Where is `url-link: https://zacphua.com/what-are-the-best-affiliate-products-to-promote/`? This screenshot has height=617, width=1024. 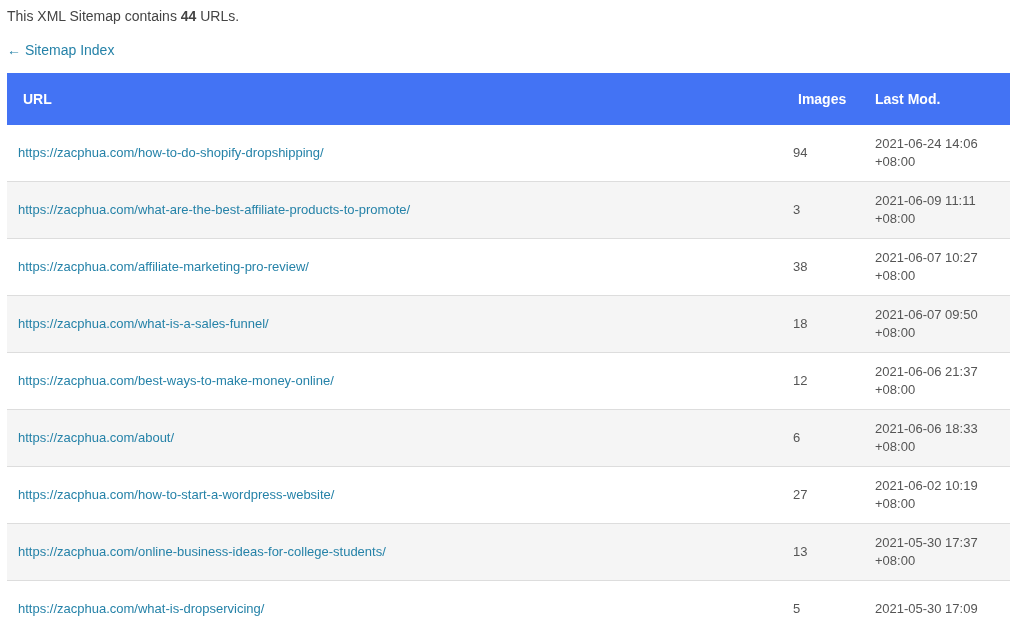 url-link: https://zacphua.com/what-are-the-best-affiliate-products-to-promote/ is located at coordinates (214, 209).